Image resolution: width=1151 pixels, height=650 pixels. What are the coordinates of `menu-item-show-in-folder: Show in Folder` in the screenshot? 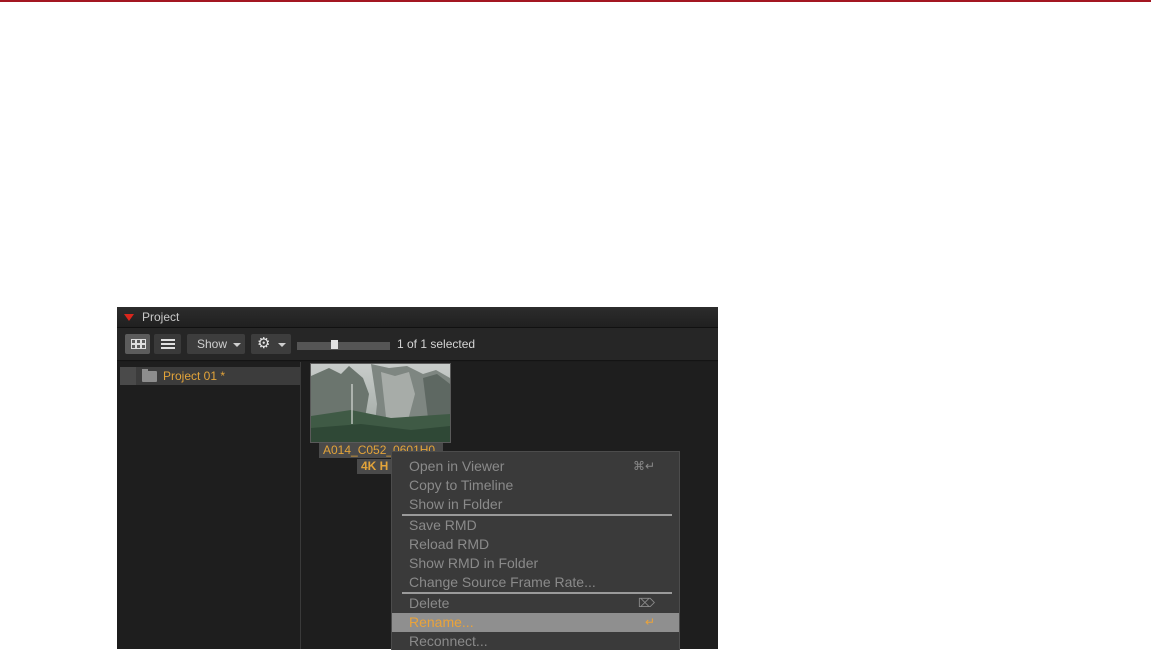 It's located at (535, 504).